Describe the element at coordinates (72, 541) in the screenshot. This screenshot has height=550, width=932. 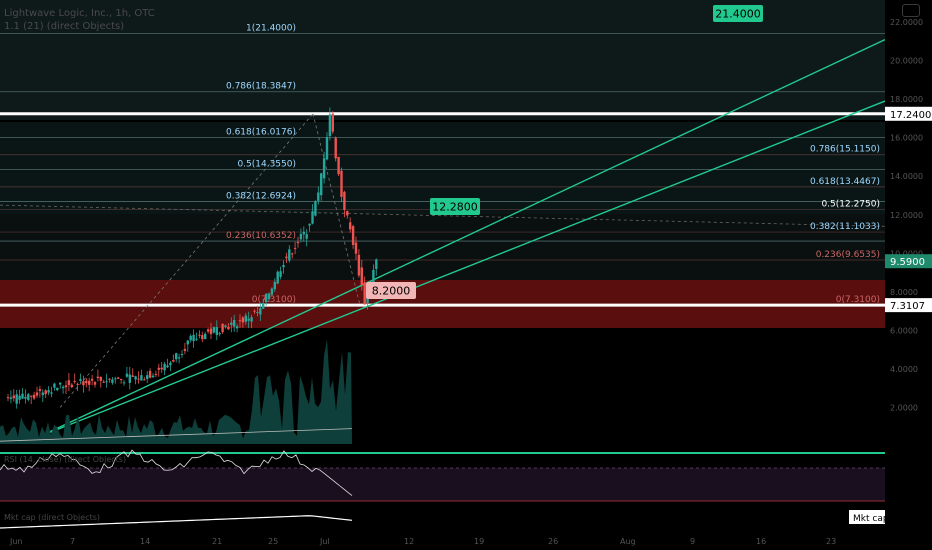
I see `time-tick: 7` at that location.